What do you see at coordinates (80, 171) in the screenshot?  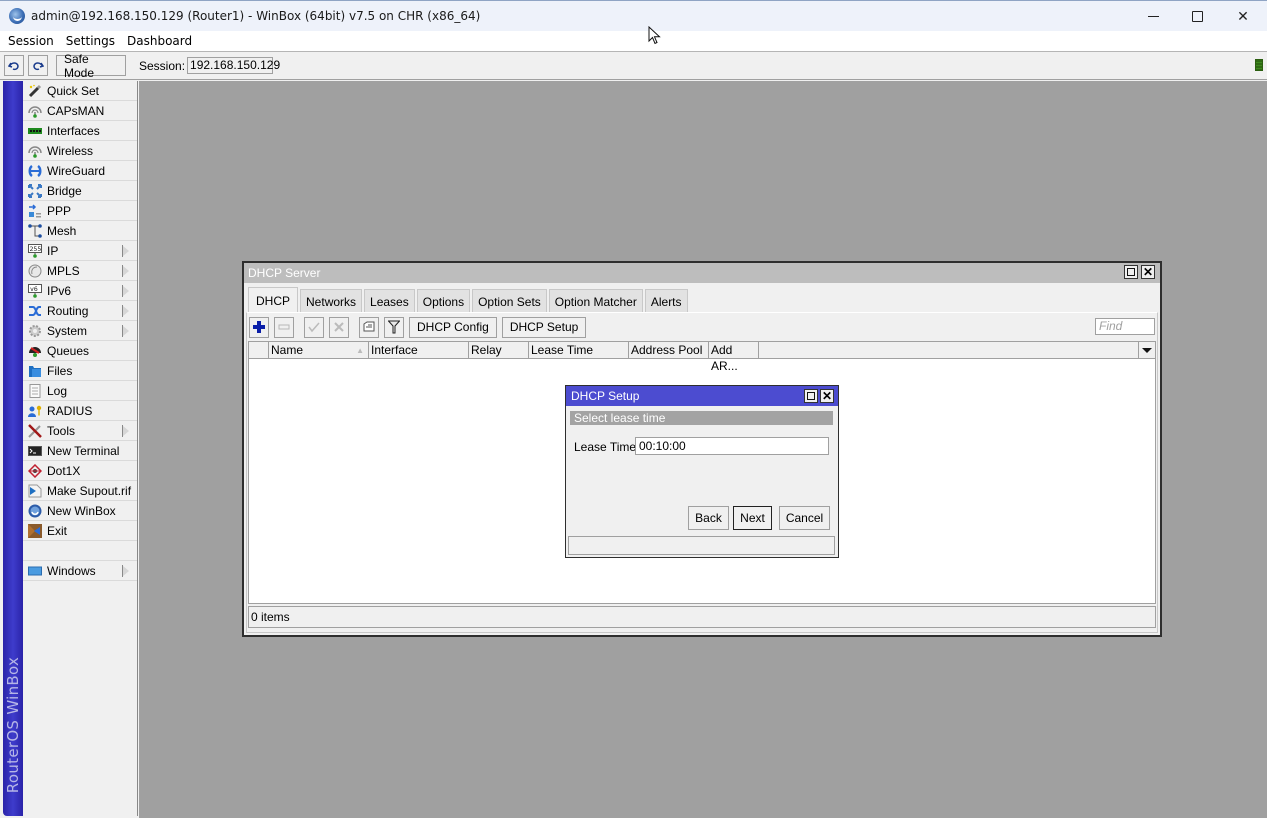 I see `sidebar-item-wireguard: WireGuard` at bounding box center [80, 171].